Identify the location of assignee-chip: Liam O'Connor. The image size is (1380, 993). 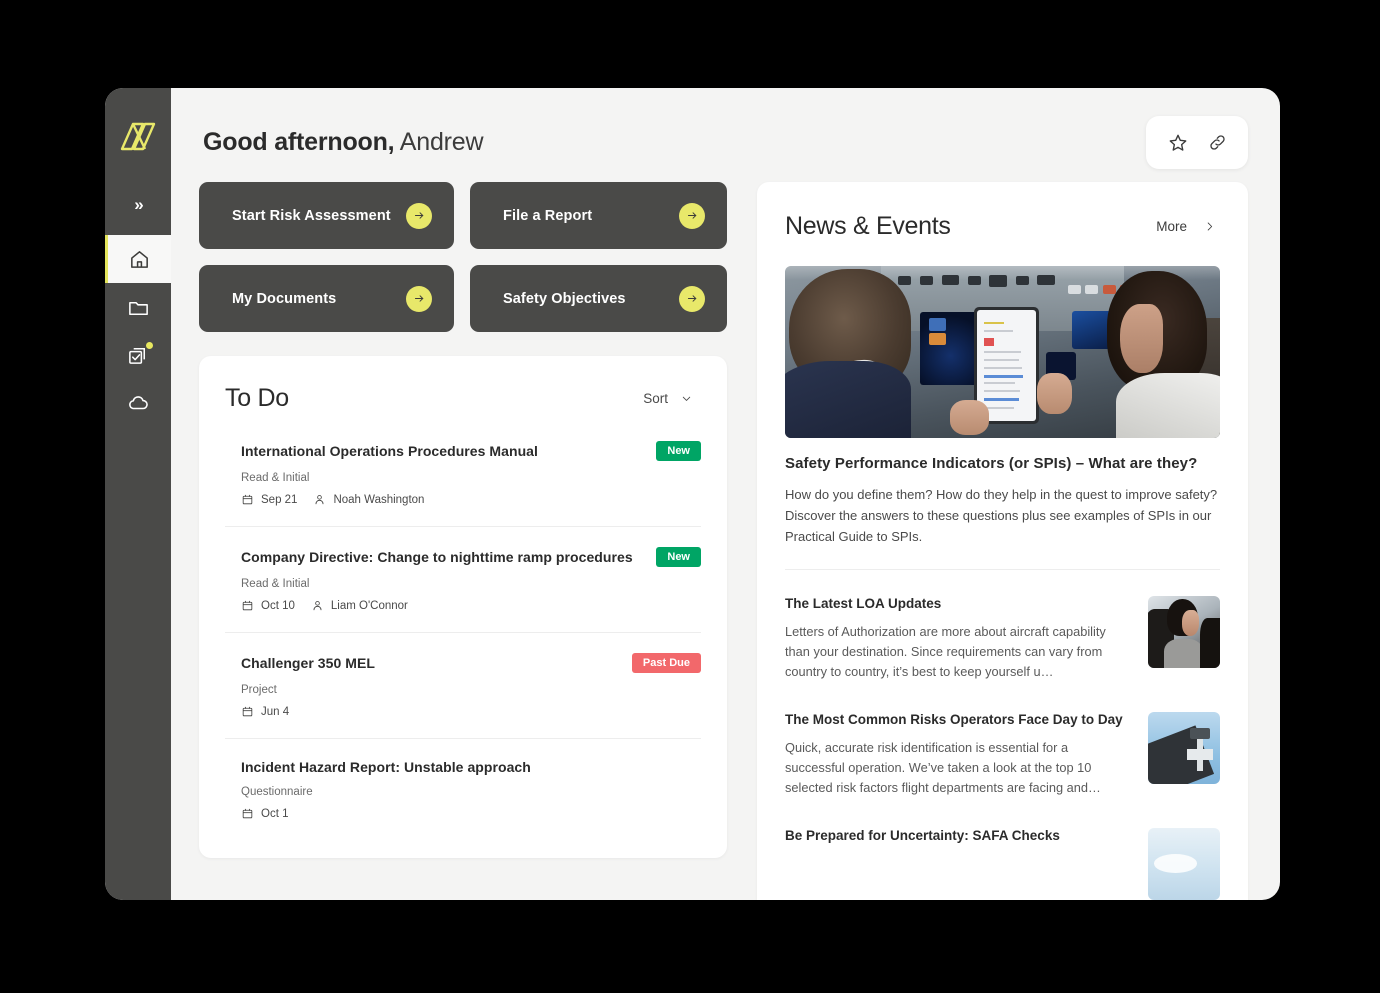
(359, 605).